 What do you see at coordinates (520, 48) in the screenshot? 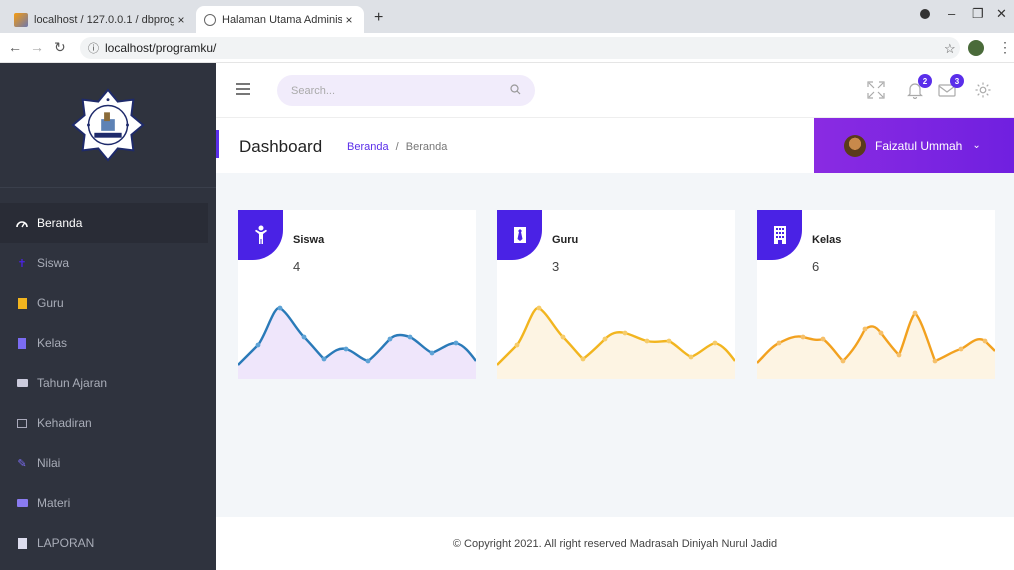
I see `url-field: ⓘ localhost/programku/` at bounding box center [520, 48].